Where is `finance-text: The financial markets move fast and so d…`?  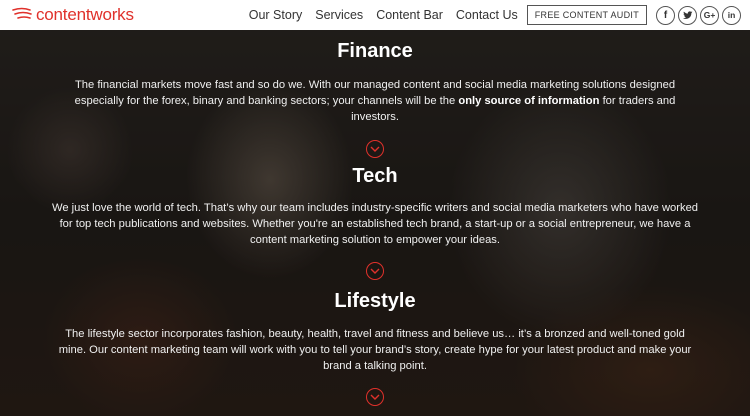
finance-text: The financial markets move fast and so d… is located at coordinates (375, 101).